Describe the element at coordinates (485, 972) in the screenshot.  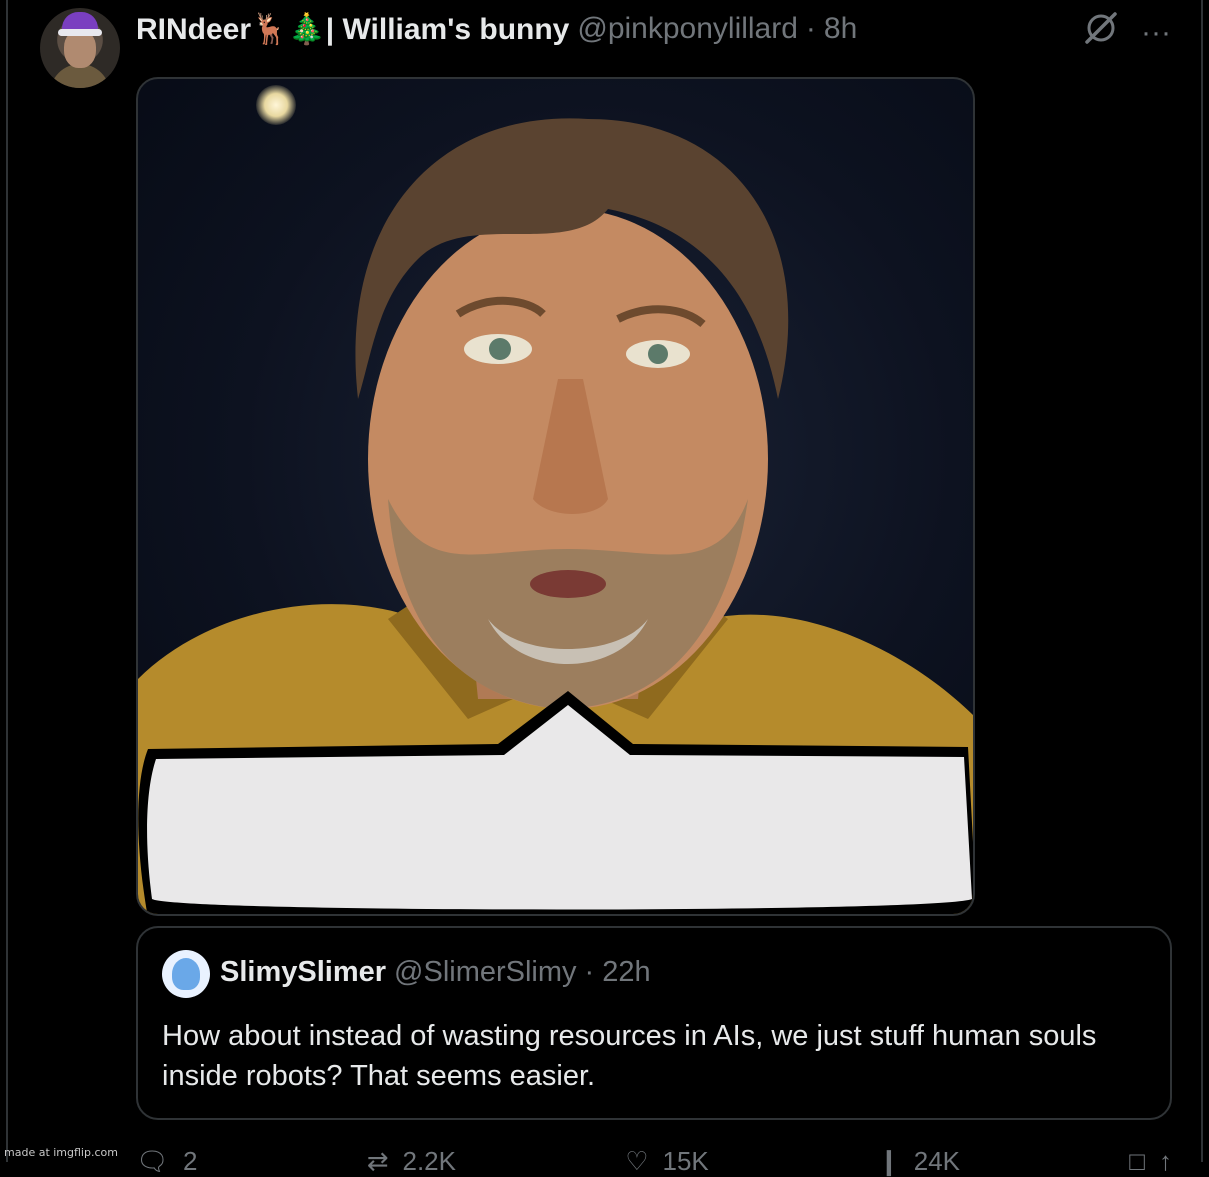
I see `quoted-author-handle: @SlimerSlimy` at that location.